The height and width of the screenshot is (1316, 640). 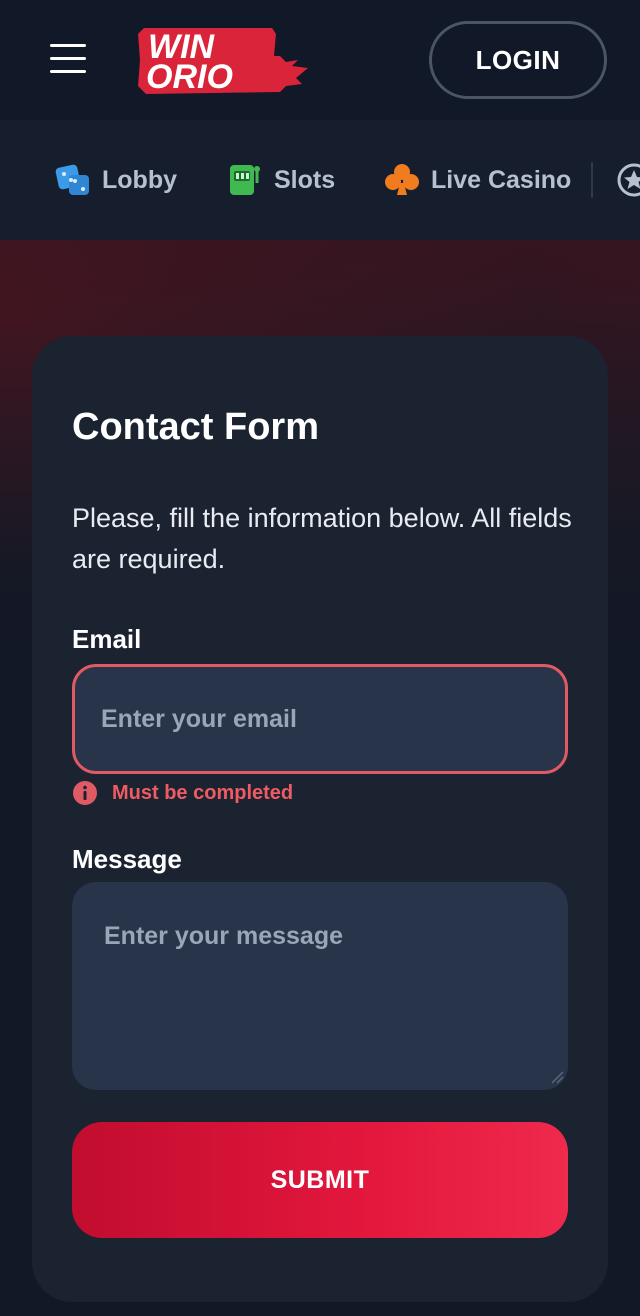 What do you see at coordinates (189, 77) in the screenshot?
I see `logo-text-line2: ORIO` at bounding box center [189, 77].